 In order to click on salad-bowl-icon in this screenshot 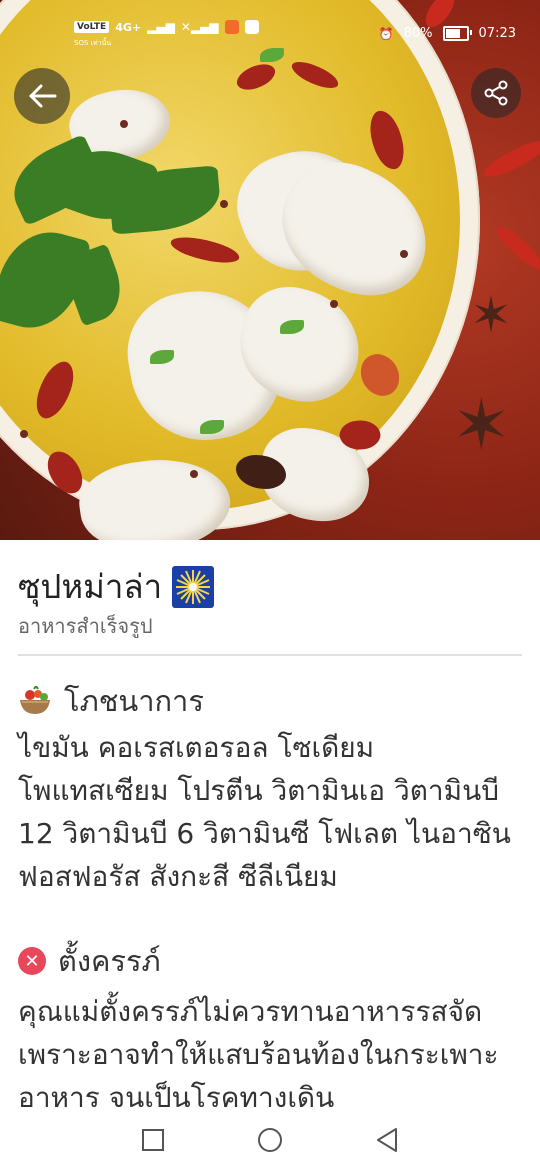, I will do `click(35, 700)`.